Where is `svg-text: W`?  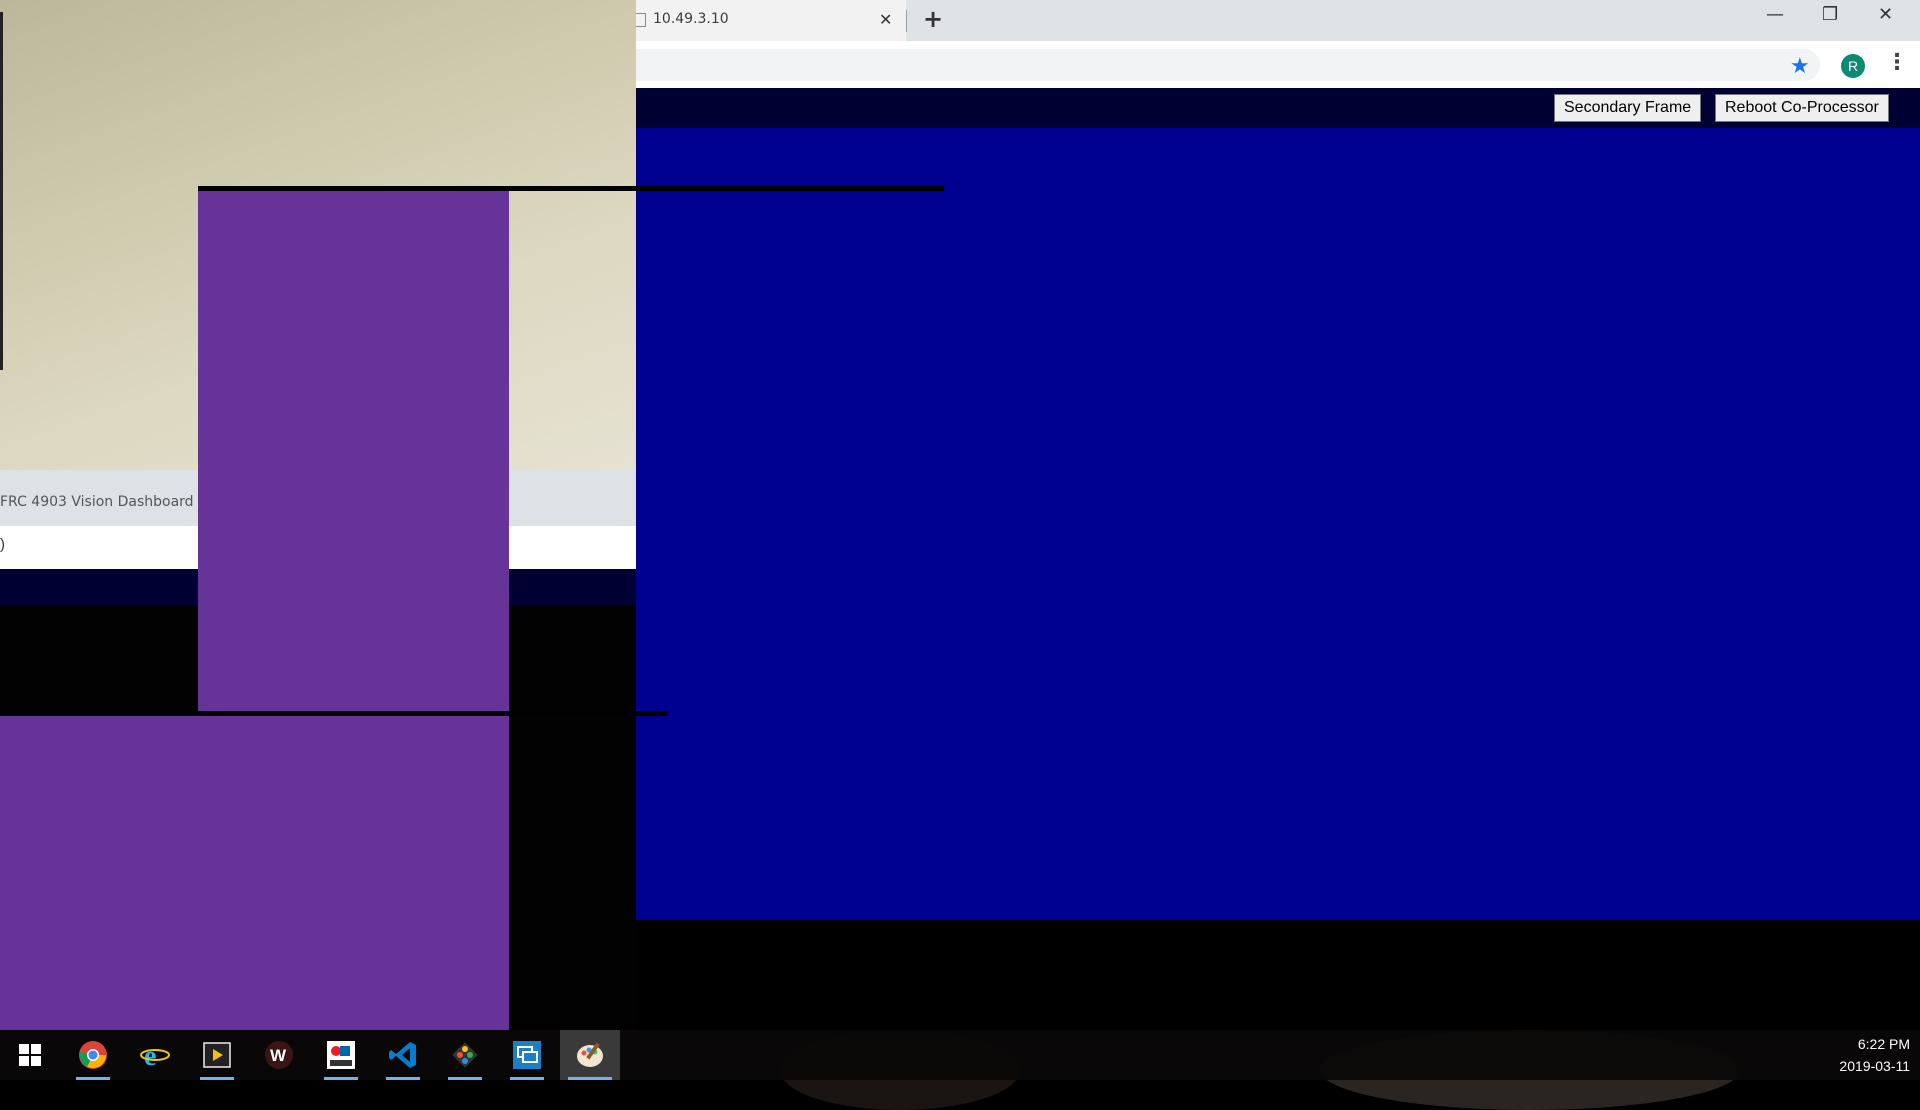
svg-text: W is located at coordinates (278, 1055).